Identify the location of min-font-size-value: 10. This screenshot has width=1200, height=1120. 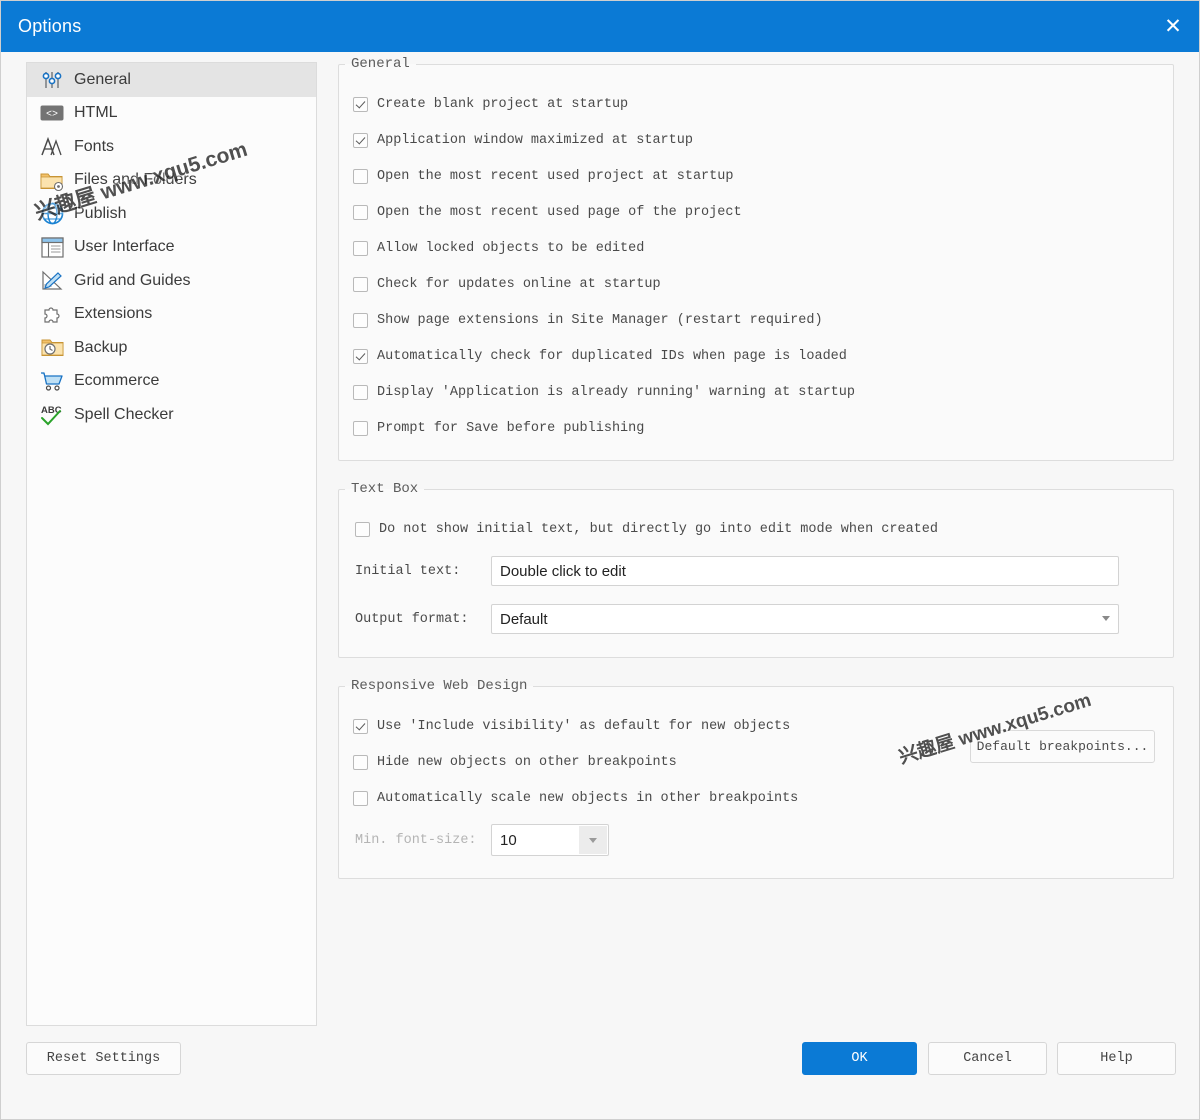
(508, 840).